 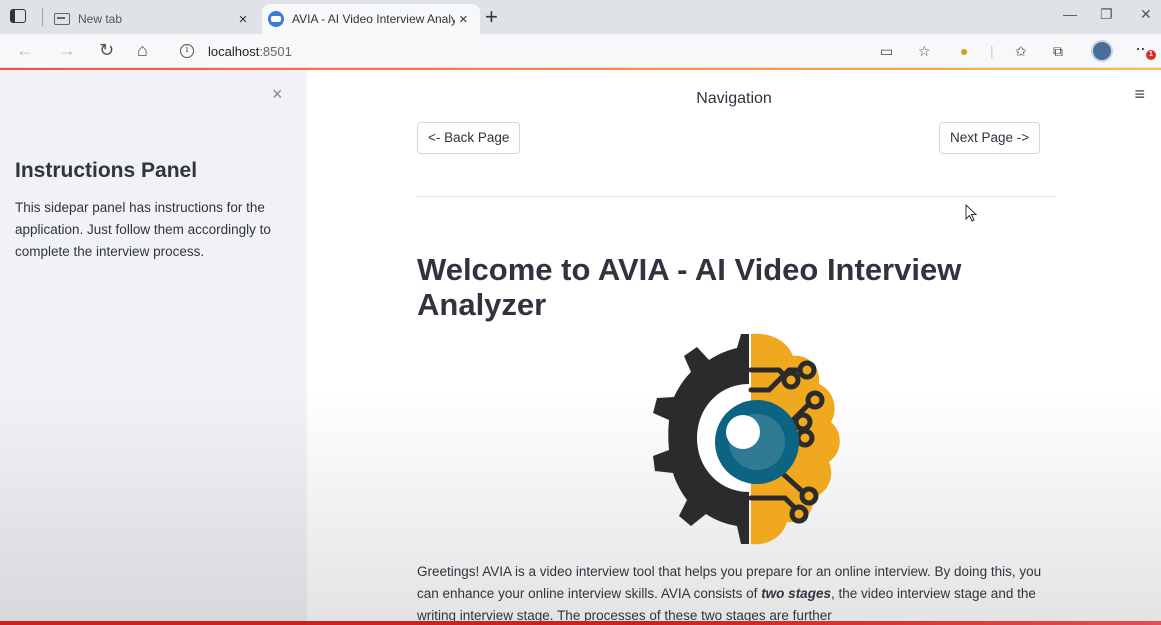 I want to click on tab-separator, so click(x=42, y=17).